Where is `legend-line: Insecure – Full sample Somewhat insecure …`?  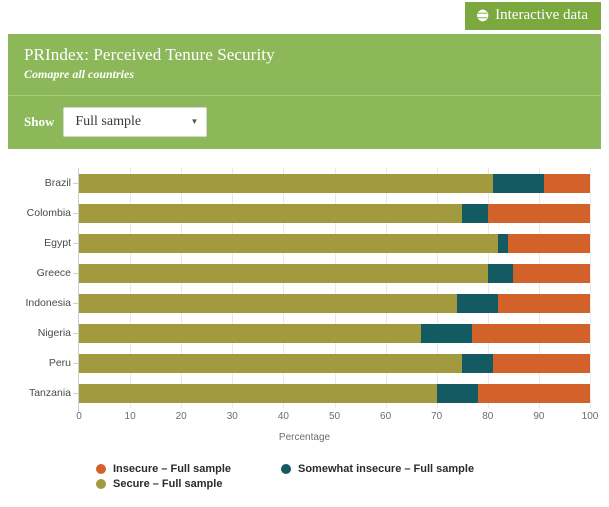
legend-line: Insecure – Full sample Somewhat insecure … is located at coordinates (352, 469).